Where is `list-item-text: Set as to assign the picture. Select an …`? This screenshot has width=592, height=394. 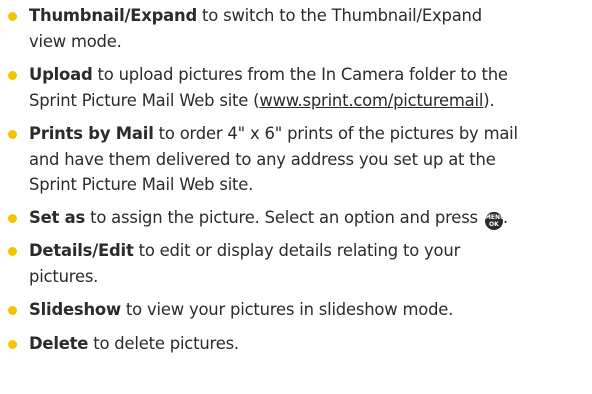
list-item-text: Set as to assign the picture. Select an … is located at coordinates (310, 218).